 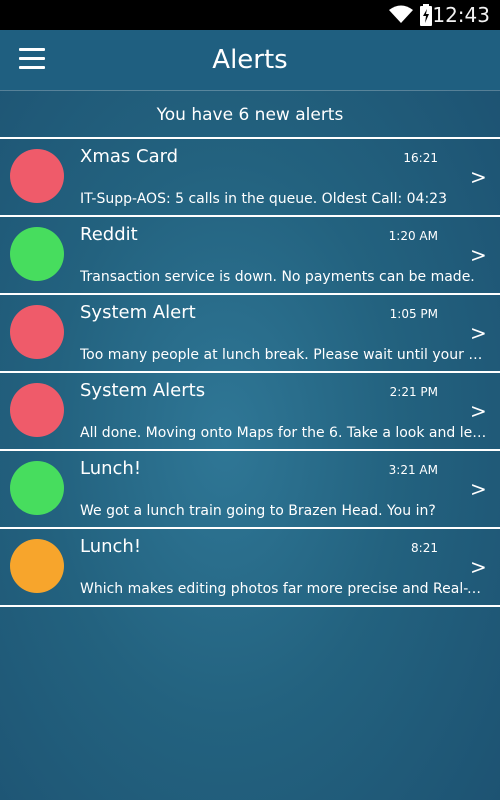 I want to click on alert-title: Xmas Card, so click(x=129, y=156).